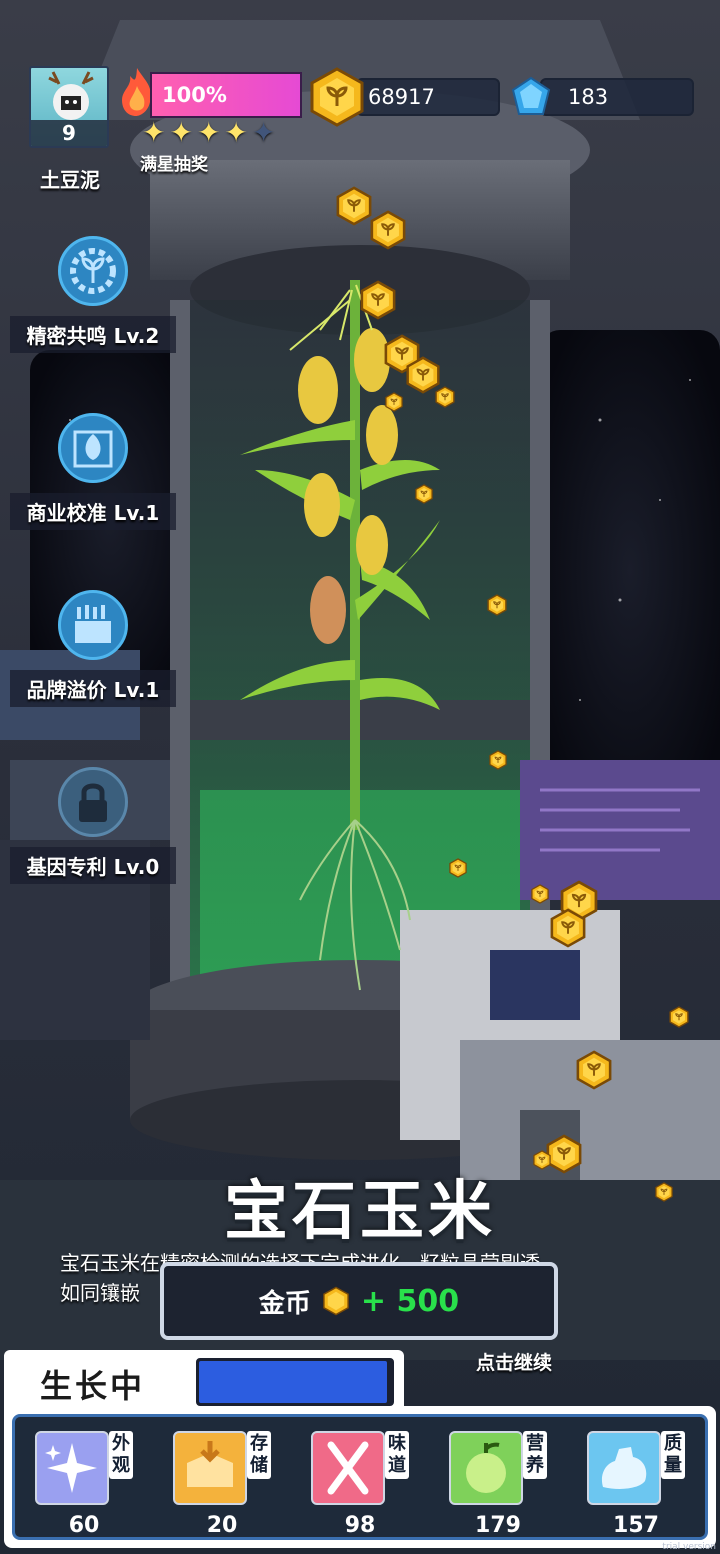 This screenshot has height=1554, width=720. I want to click on attribute-value: 20, so click(222, 1525).